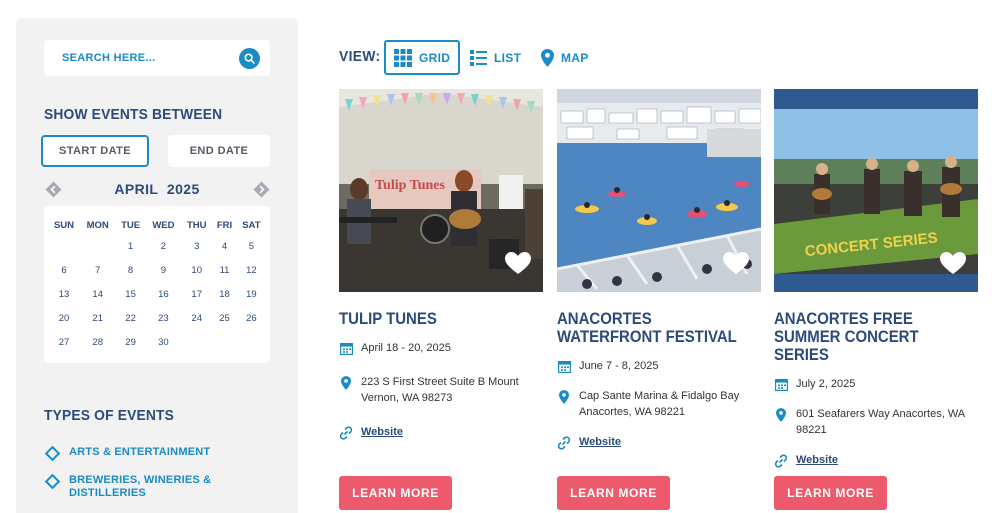 This screenshot has width=1000, height=513. I want to click on weekday-label: SUN, so click(64, 225).